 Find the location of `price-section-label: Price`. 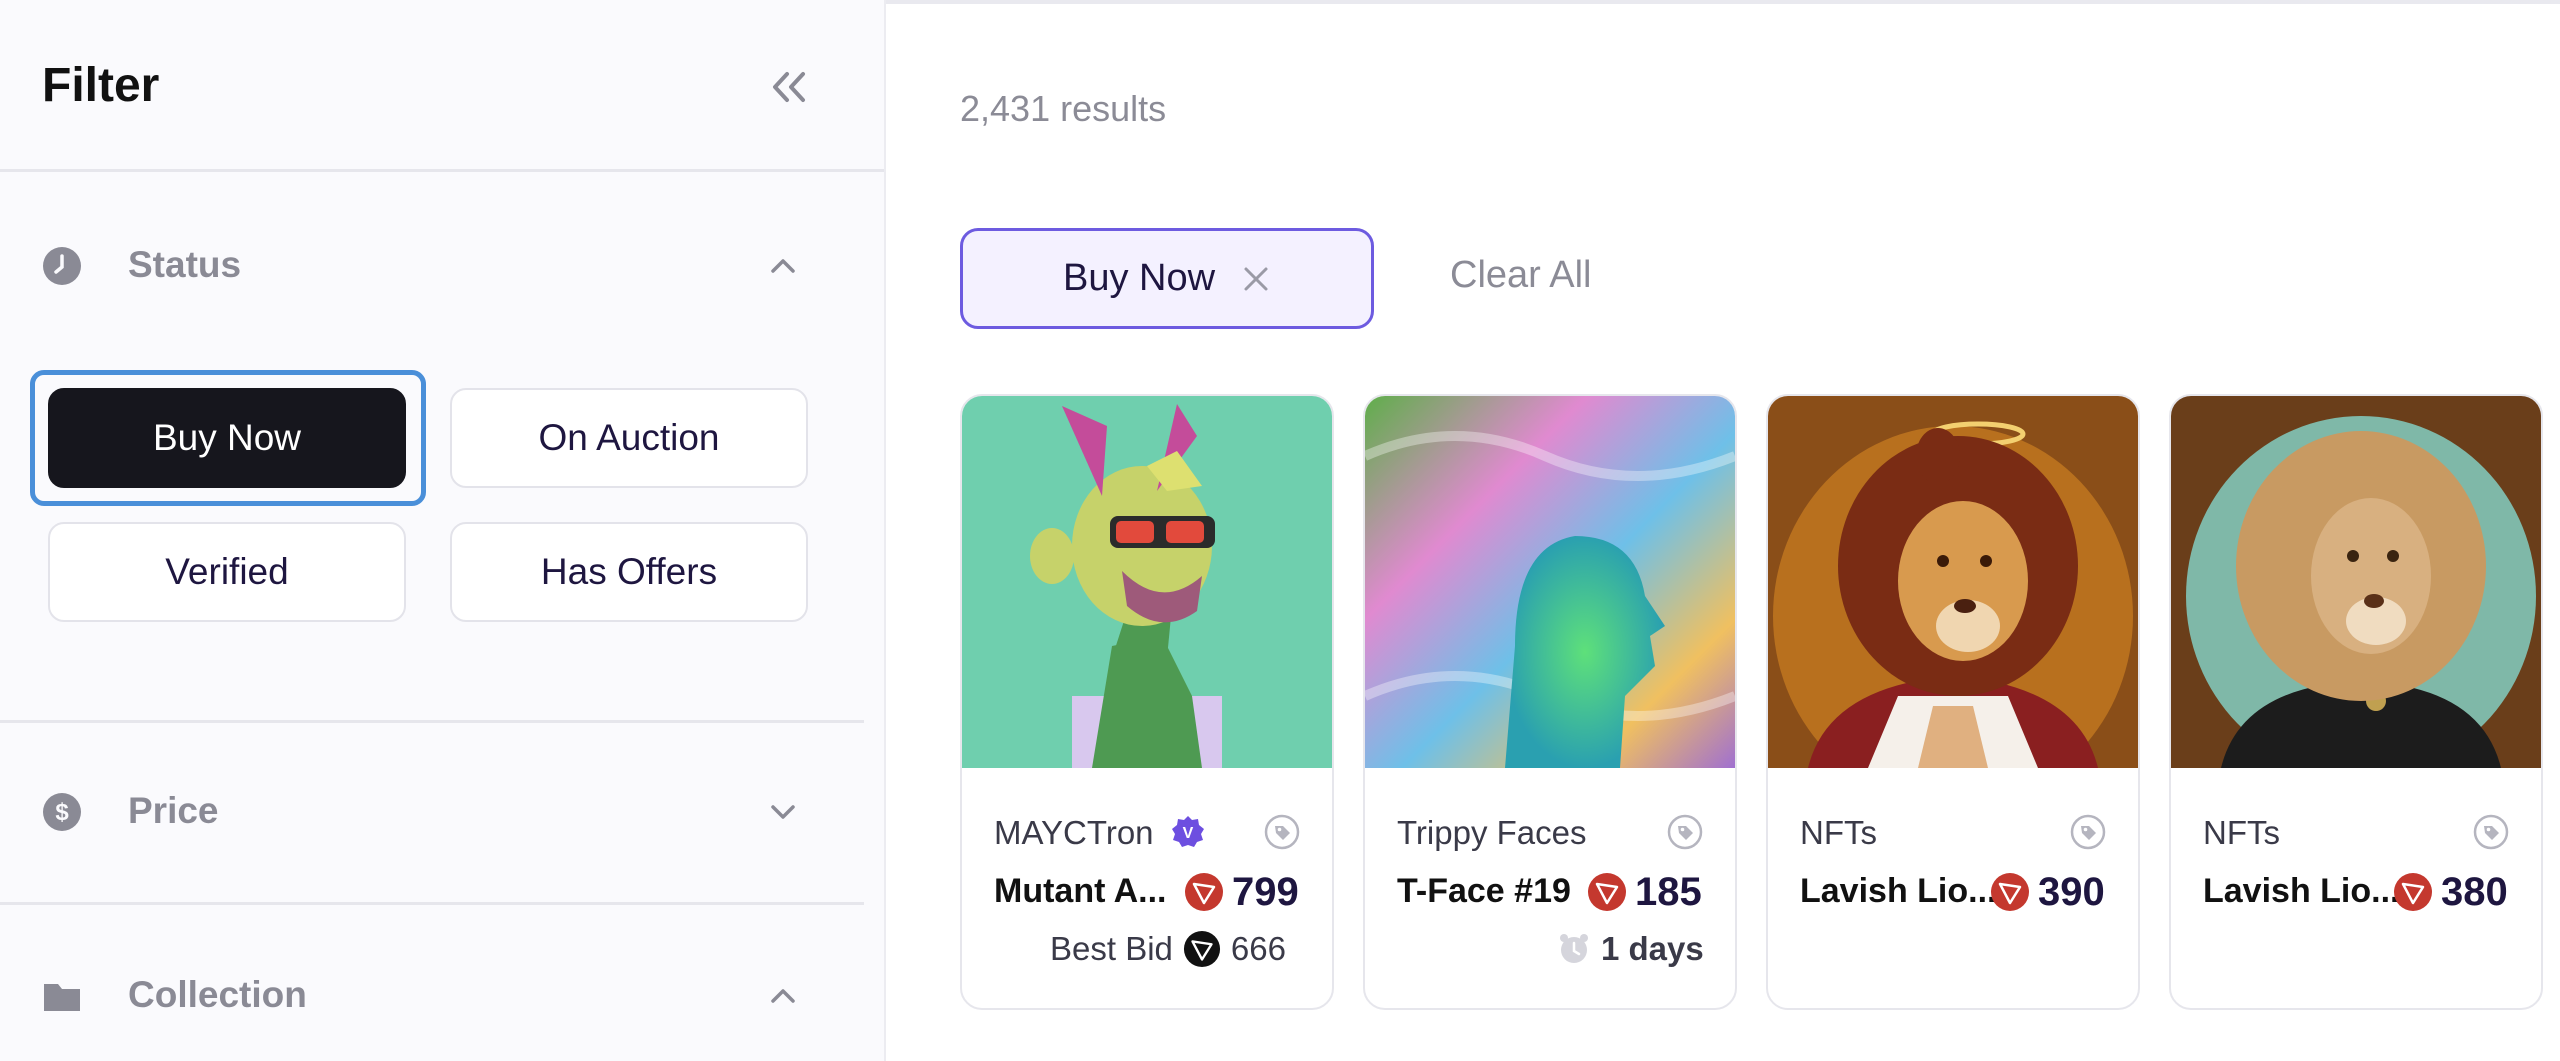

price-section-label: Price is located at coordinates (173, 810).